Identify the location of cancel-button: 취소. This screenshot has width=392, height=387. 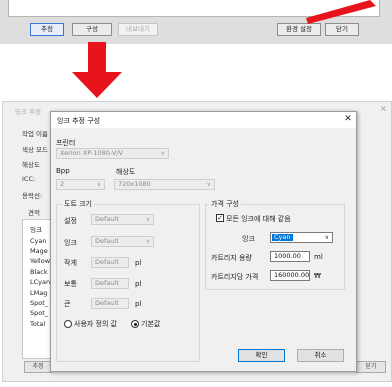
(320, 355).